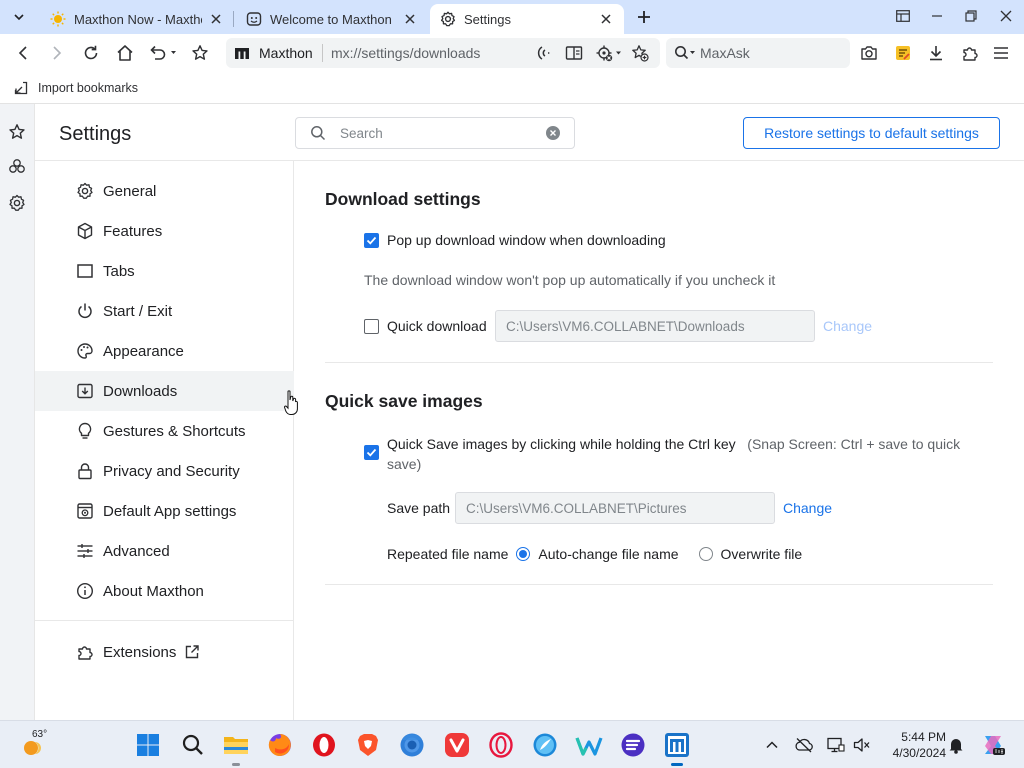 The height and width of the screenshot is (768, 1024). What do you see at coordinates (171, 471) in the screenshot?
I see `nav-label: Privacy and Security` at bounding box center [171, 471].